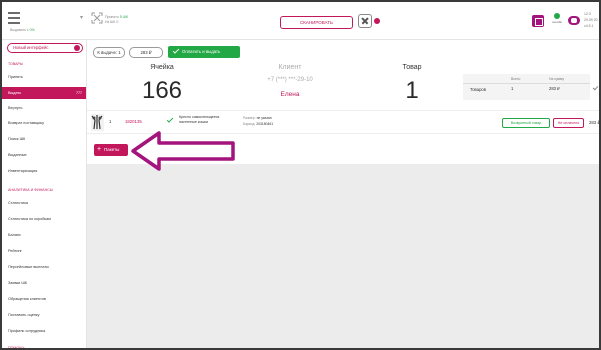 The height and width of the screenshot is (350, 601). What do you see at coordinates (15, 18) in the screenshot?
I see `hamburger-menu-icon` at bounding box center [15, 18].